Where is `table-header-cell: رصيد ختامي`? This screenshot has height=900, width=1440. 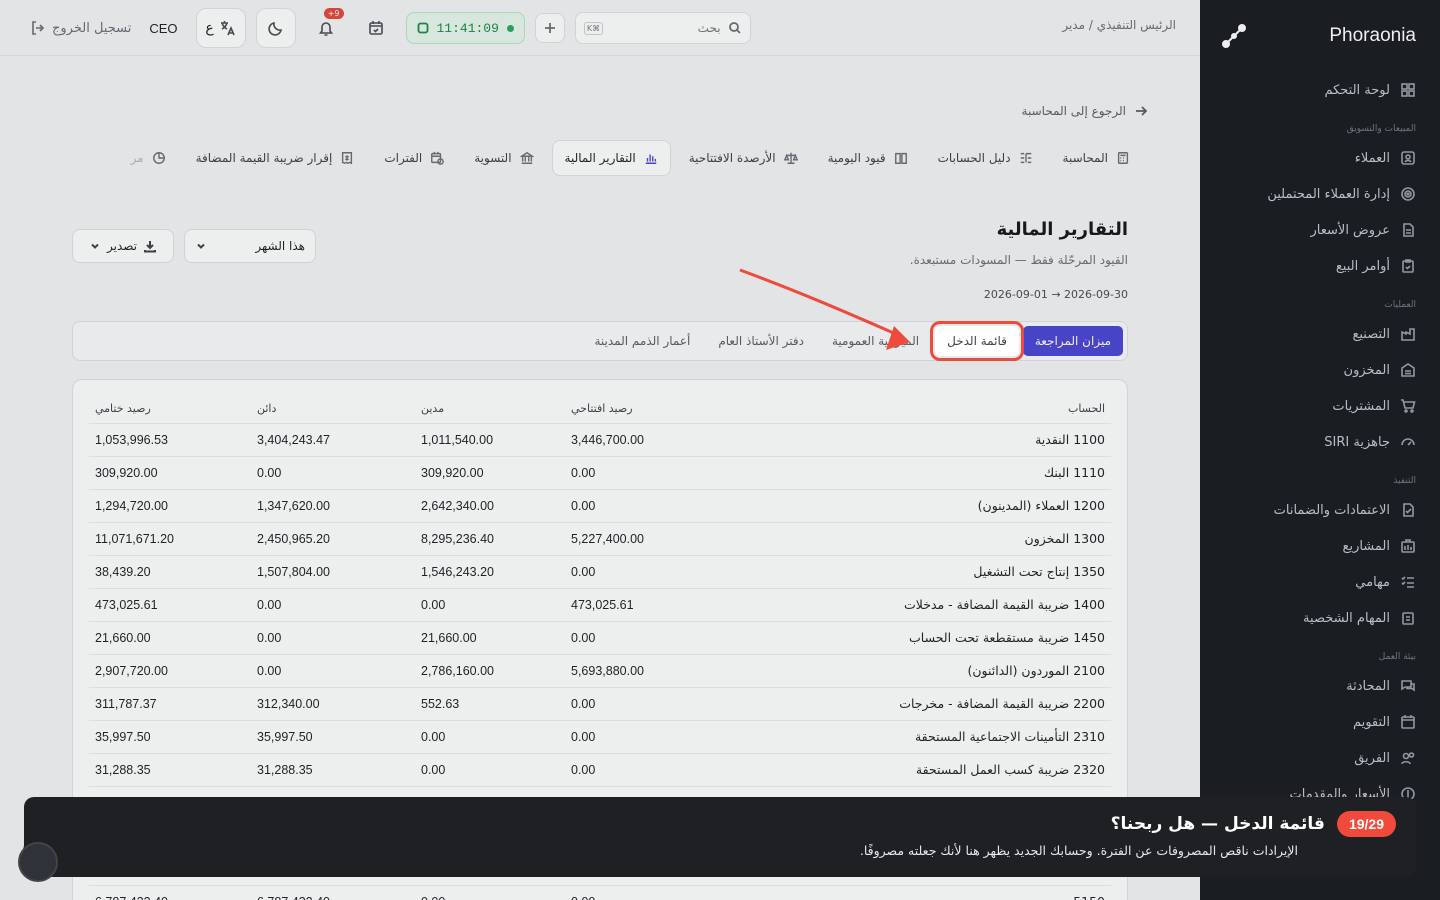 table-header-cell: رصيد ختامي is located at coordinates (170, 408).